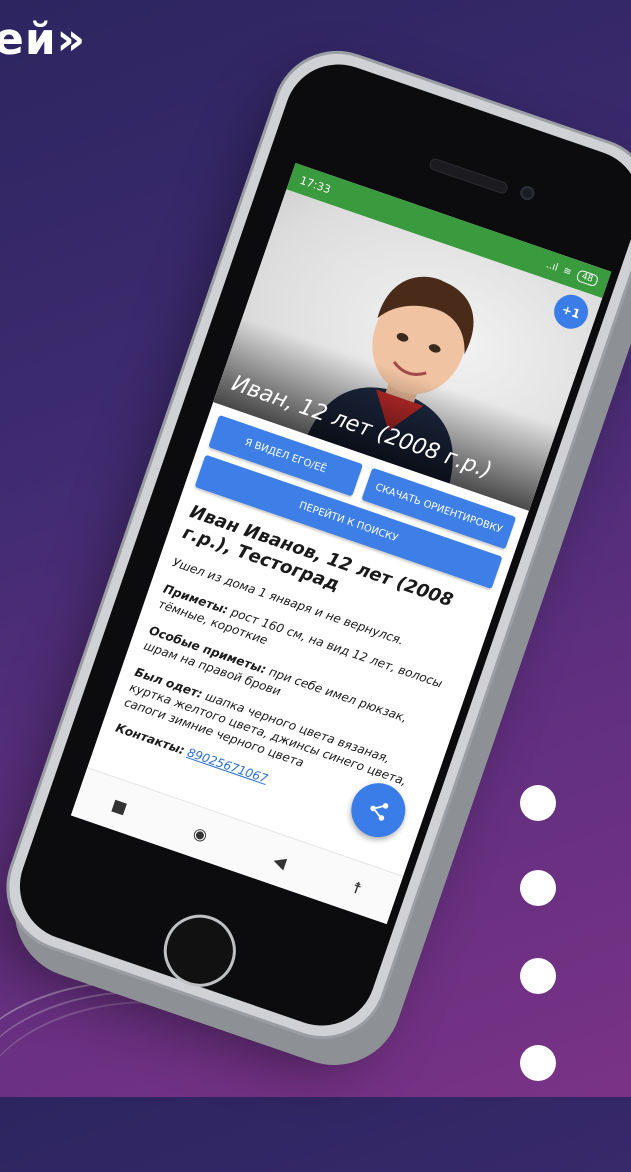 The height and width of the screenshot is (1172, 631). What do you see at coordinates (200, 950) in the screenshot?
I see `home-button` at bounding box center [200, 950].